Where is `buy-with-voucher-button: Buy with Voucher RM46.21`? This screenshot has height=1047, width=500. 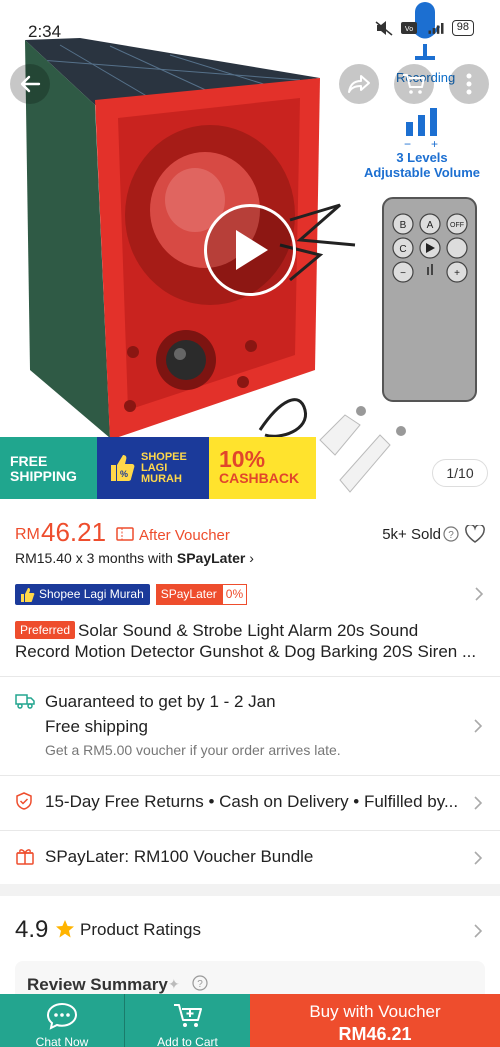 buy-with-voucher-button: Buy with Voucher RM46.21 is located at coordinates (375, 1020).